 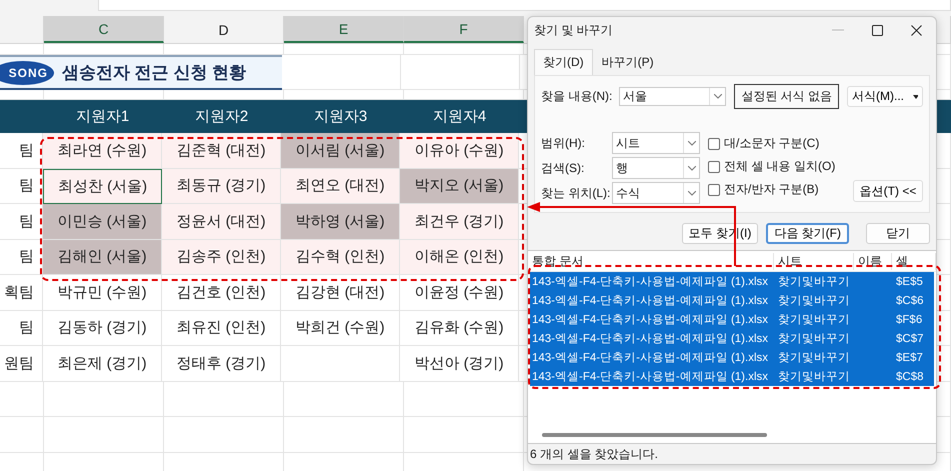 I want to click on dialog-button: 닫기, so click(x=898, y=233).